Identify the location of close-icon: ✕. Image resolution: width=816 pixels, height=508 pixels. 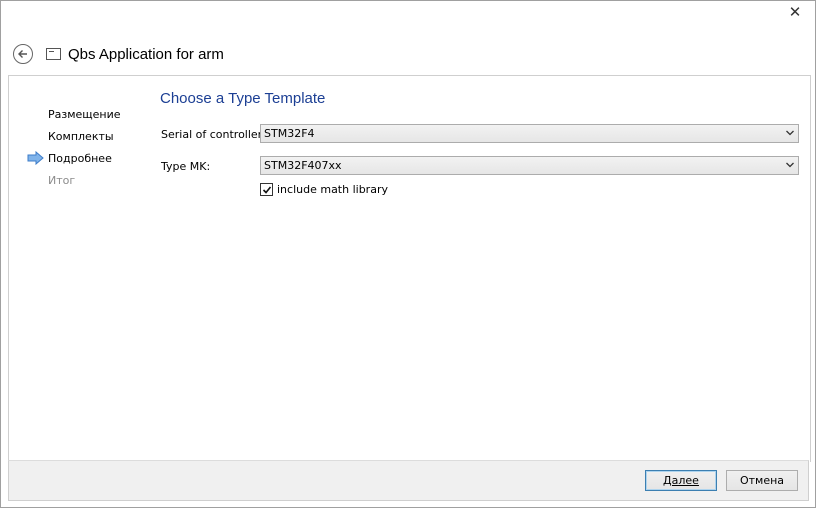
(795, 12).